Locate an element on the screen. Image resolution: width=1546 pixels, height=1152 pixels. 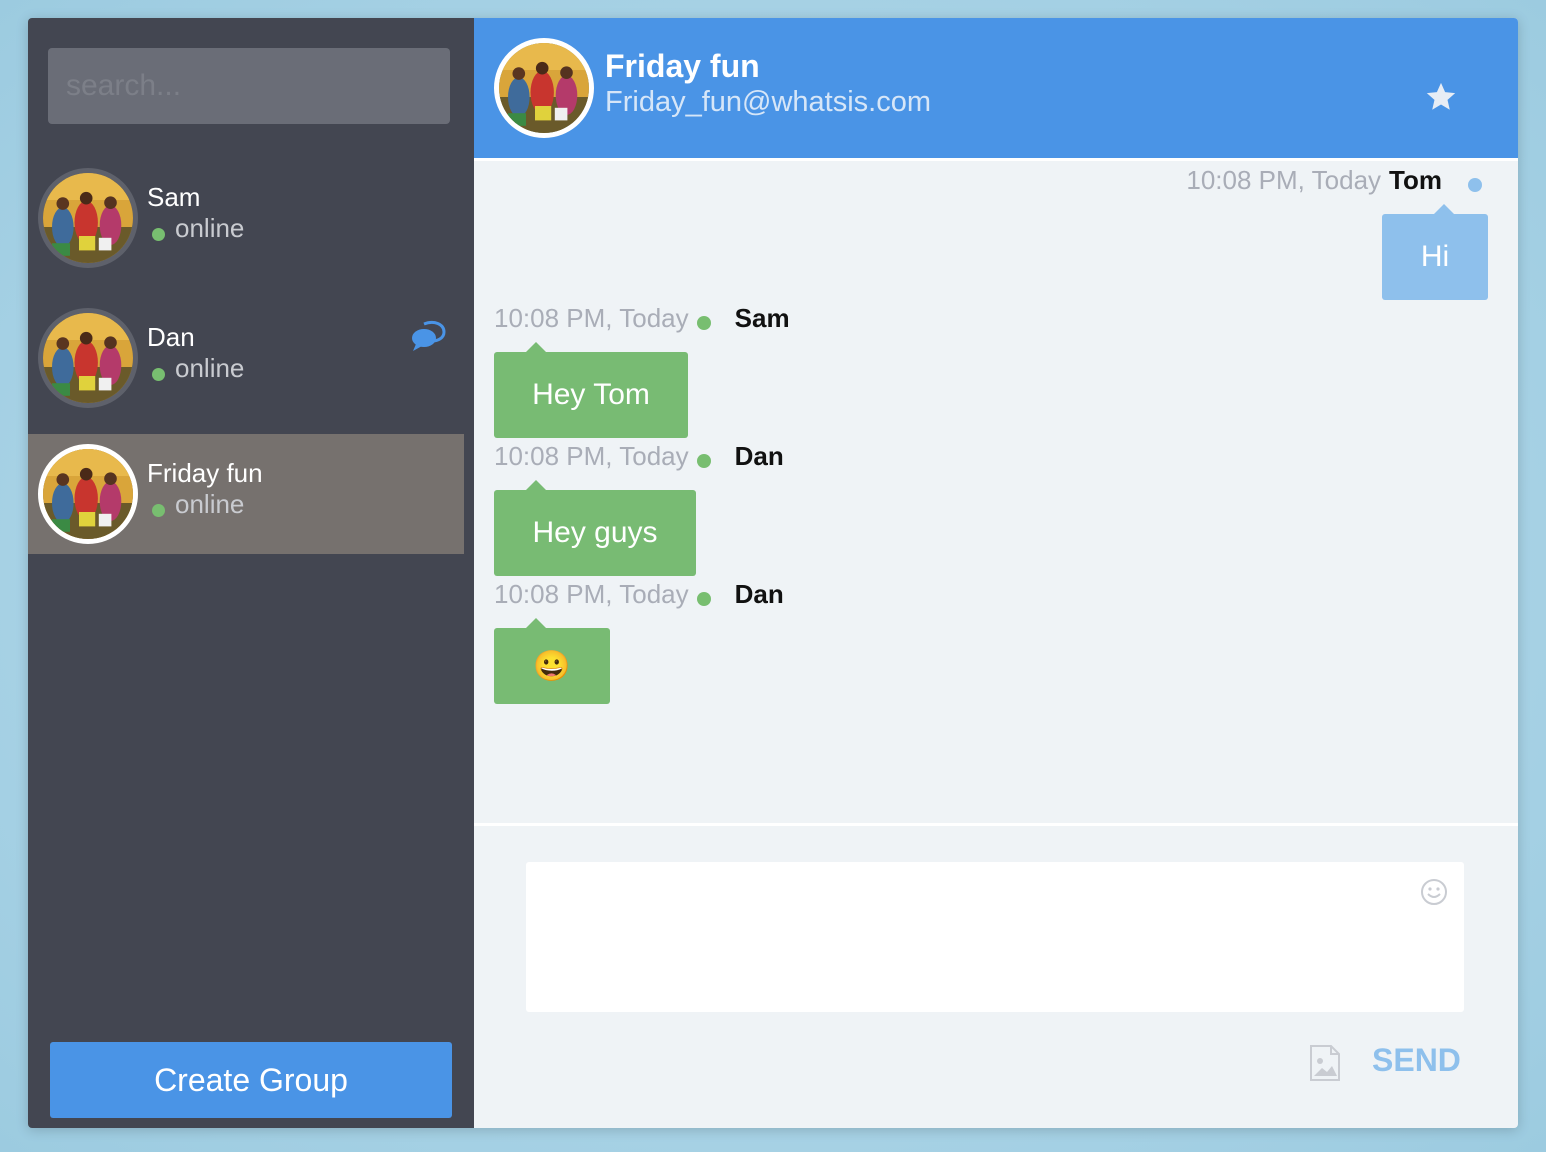
chat-header: Friday fun Friday_fun@whatsis.com is located at coordinates (996, 89).